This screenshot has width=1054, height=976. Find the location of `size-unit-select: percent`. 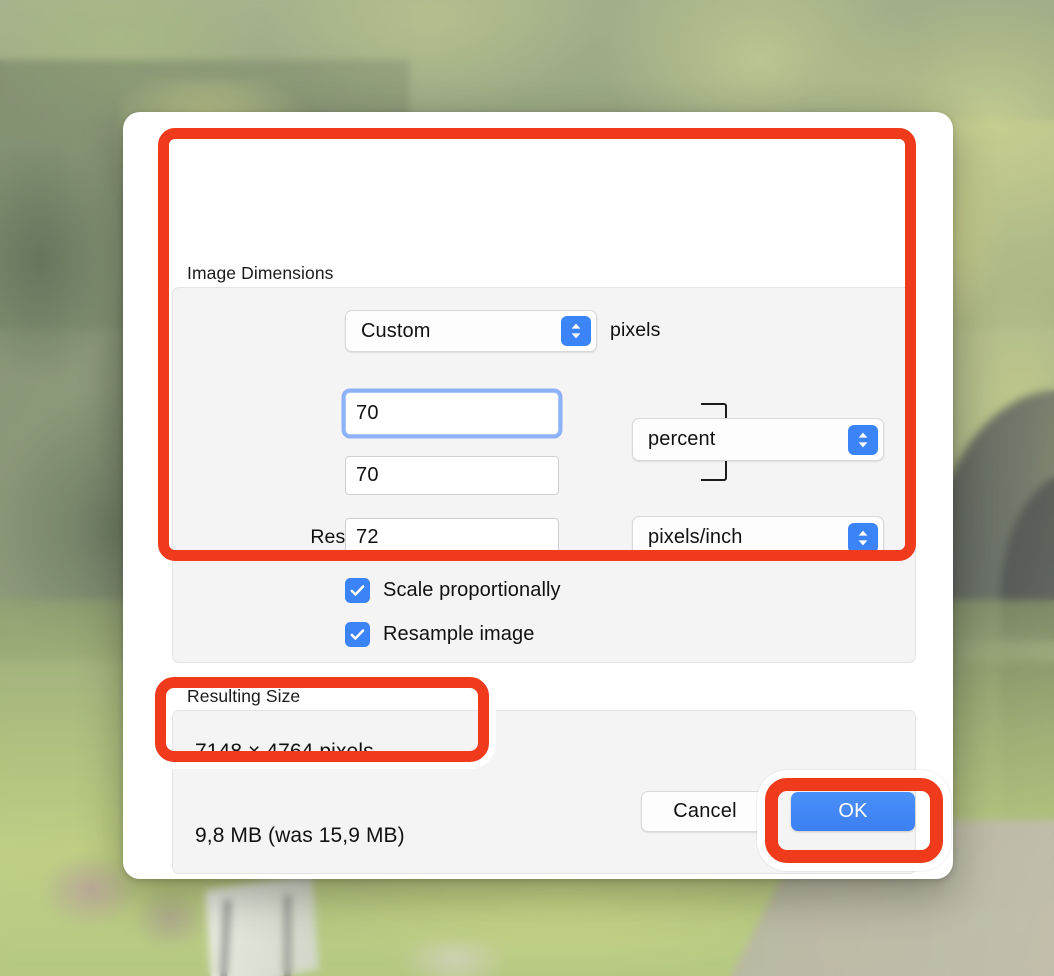

size-unit-select: percent is located at coordinates (758, 439).